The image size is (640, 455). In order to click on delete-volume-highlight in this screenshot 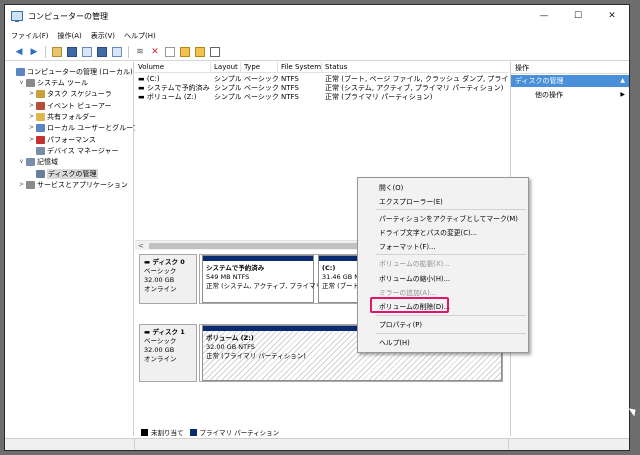, I will do `click(409, 305)`.